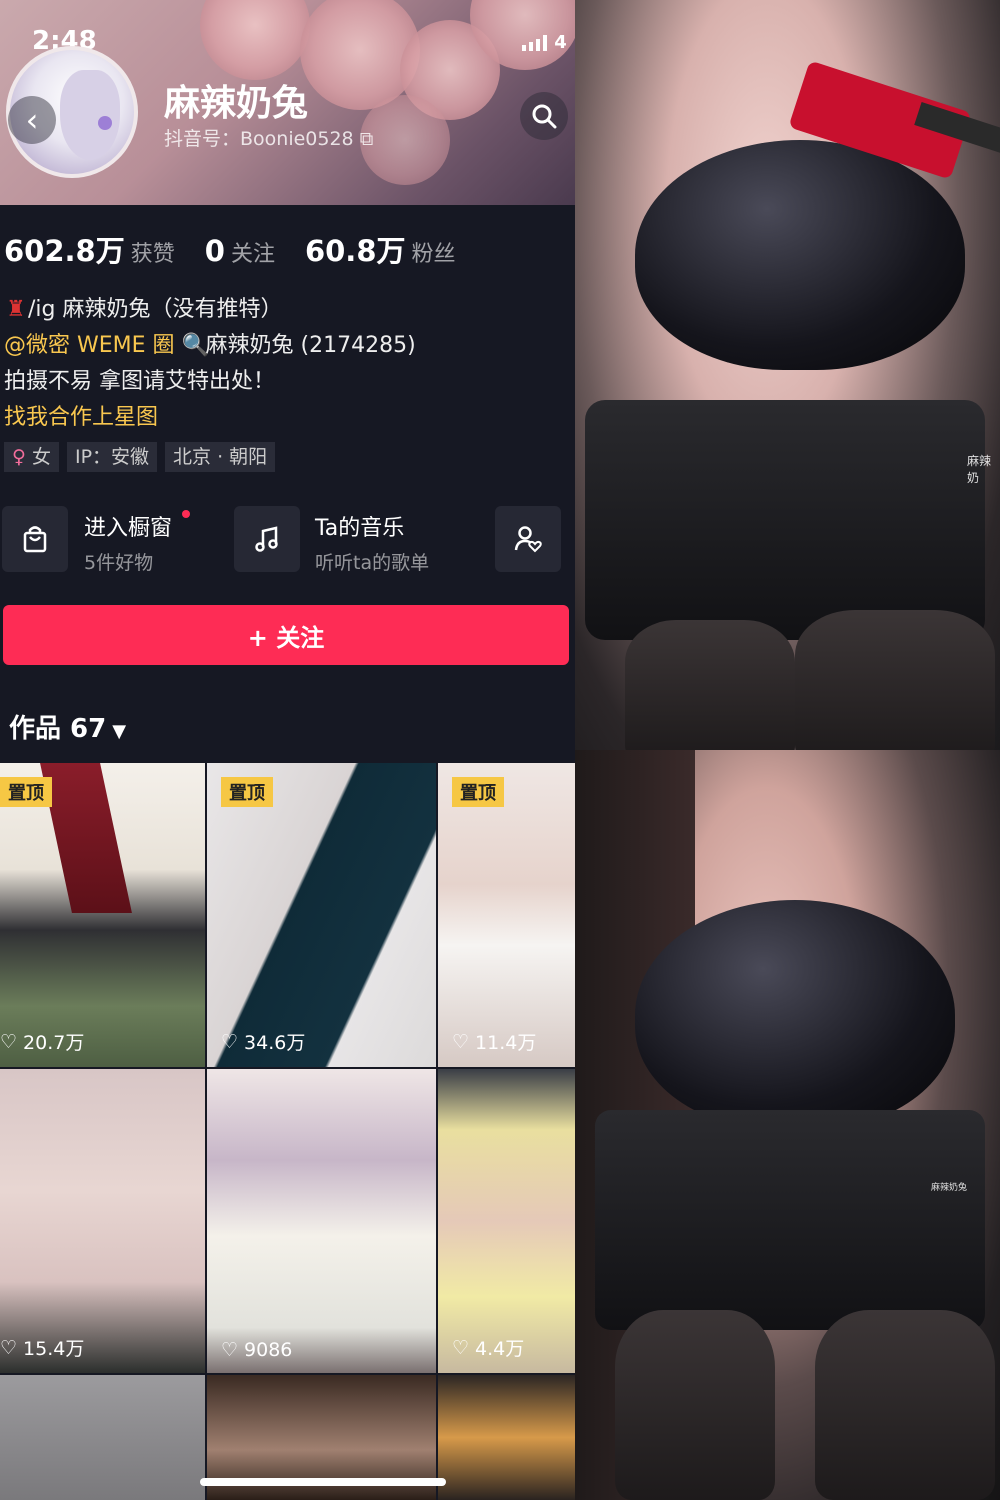 The height and width of the screenshot is (1500, 1000). I want to click on video-likes: ♡ 34.6万, so click(263, 1041).